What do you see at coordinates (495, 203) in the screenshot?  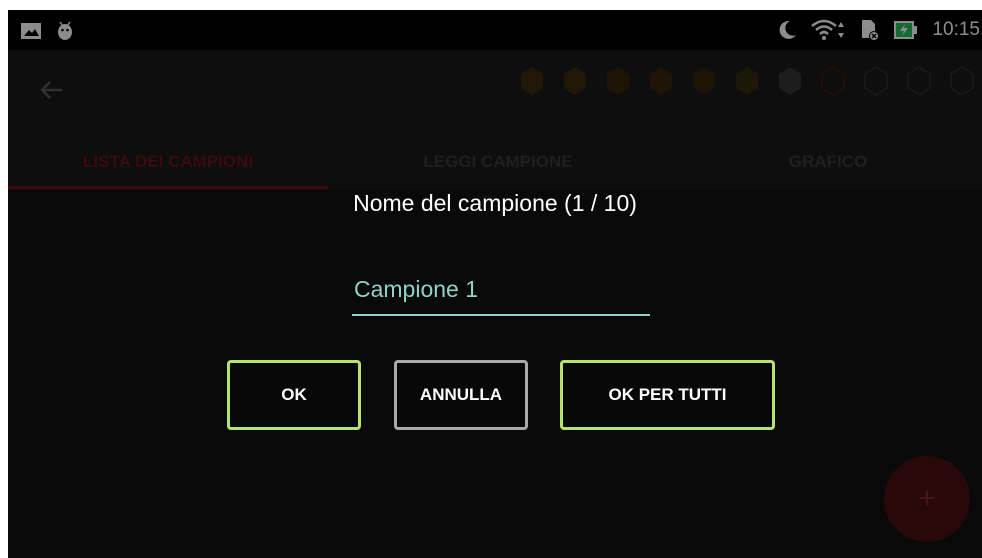 I see `dialog-title: Nome del campione (1 / 10)` at bounding box center [495, 203].